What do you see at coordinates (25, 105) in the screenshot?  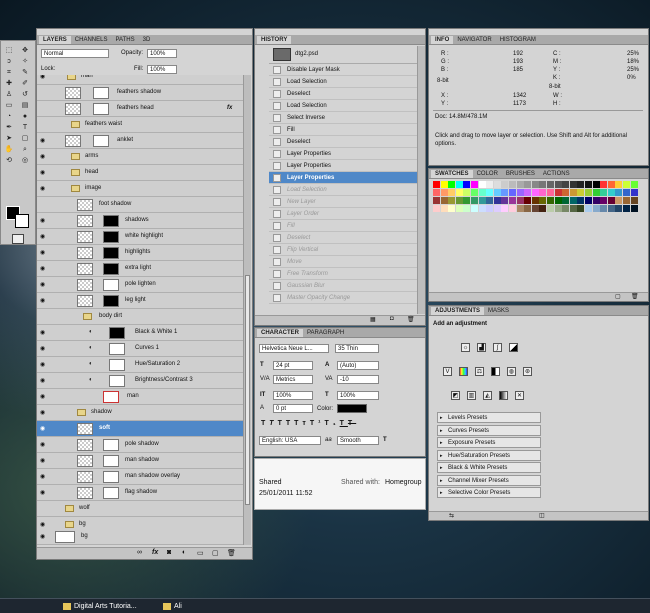 I see `gradient-tool-icon: ▤` at bounding box center [25, 105].